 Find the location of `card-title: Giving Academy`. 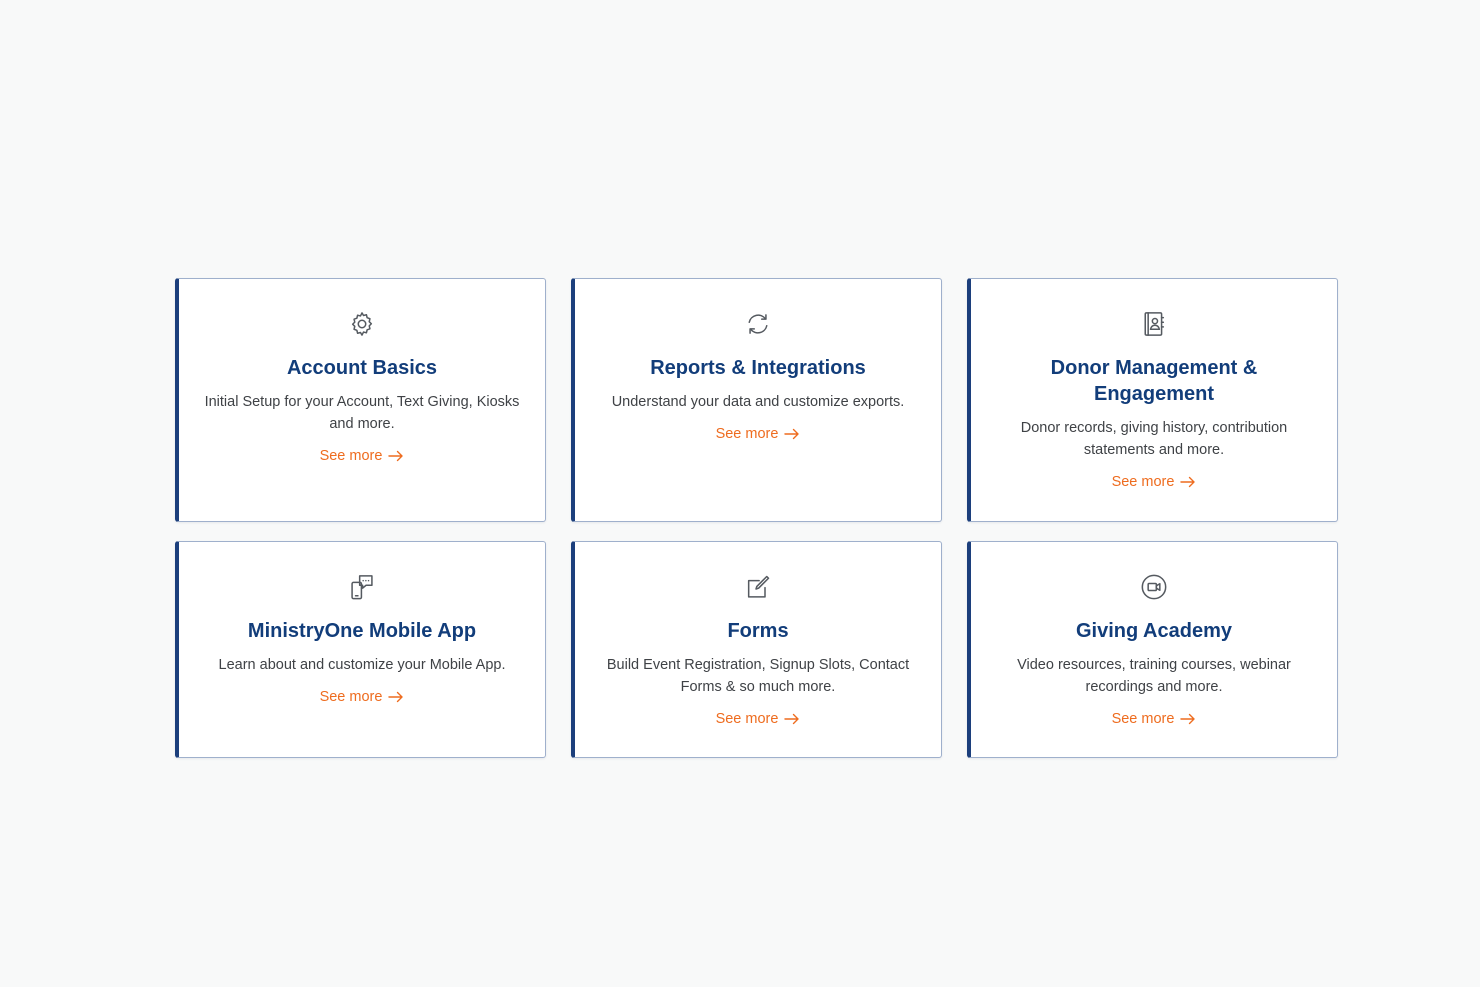

card-title: Giving Academy is located at coordinates (1154, 631).